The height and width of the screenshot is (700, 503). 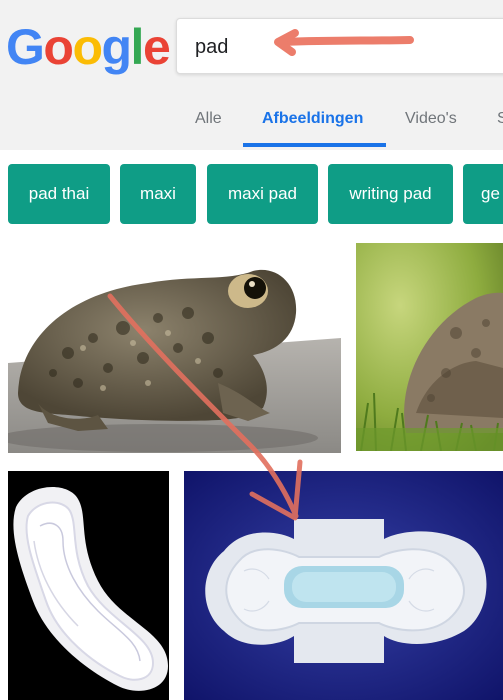 I want to click on logo-letter-g: G, so click(x=25, y=47).